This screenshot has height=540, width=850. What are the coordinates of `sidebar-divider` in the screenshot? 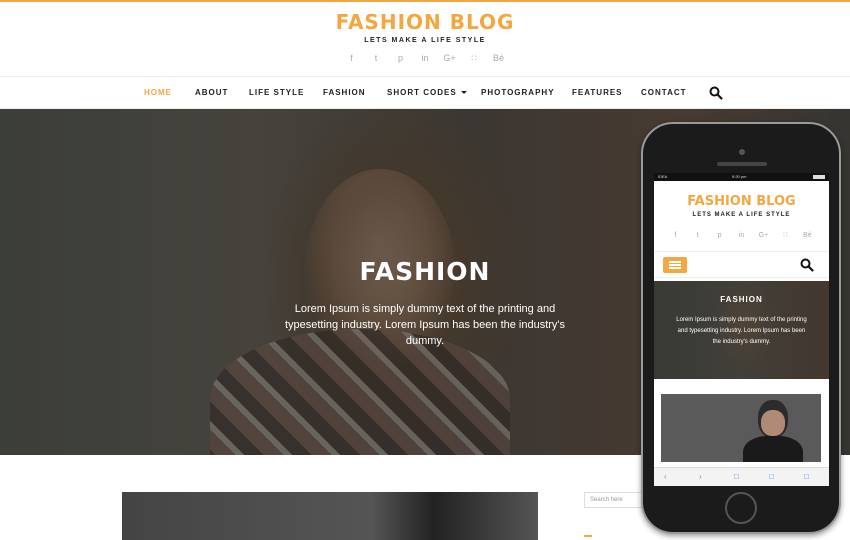 It's located at (588, 536).